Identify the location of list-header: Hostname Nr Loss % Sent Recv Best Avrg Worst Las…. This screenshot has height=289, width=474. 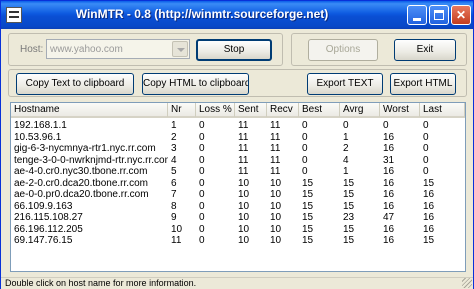
(238, 110).